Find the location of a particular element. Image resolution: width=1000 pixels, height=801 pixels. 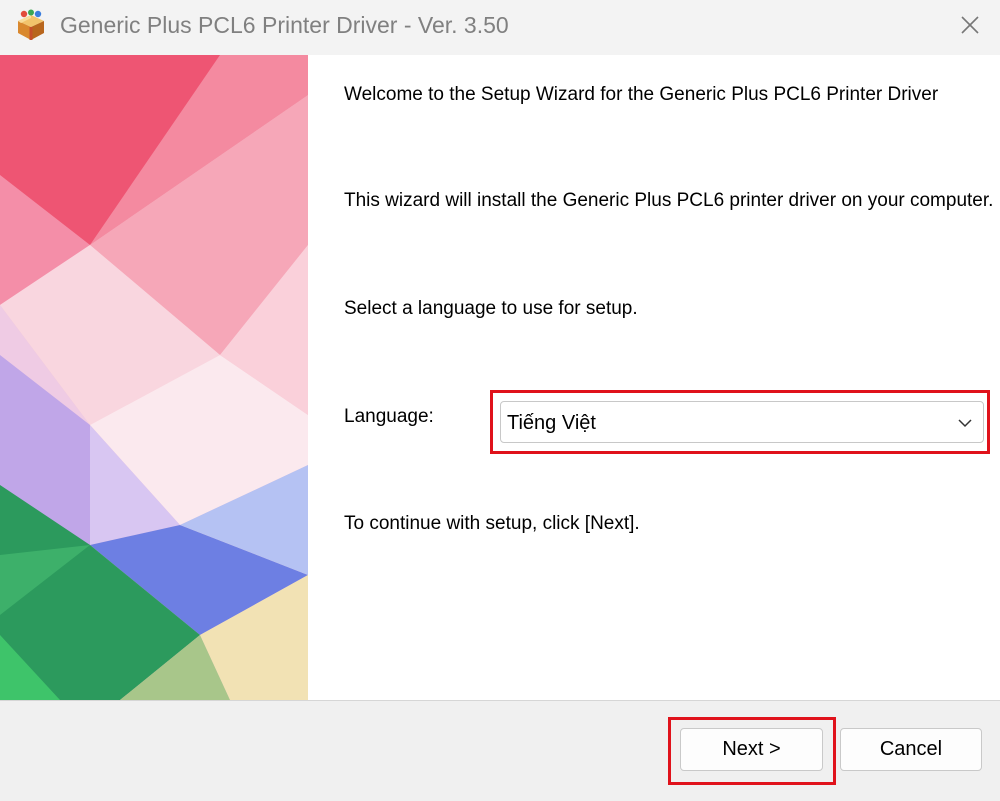

close-button is located at coordinates (970, 25).